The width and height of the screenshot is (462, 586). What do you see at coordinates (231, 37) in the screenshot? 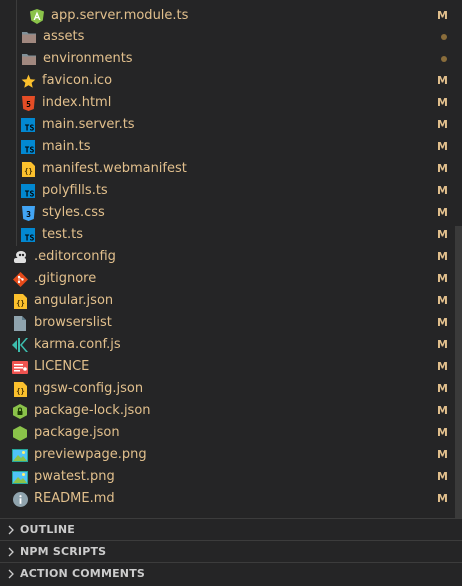
I see `folder-item-assets: assets` at bounding box center [231, 37].